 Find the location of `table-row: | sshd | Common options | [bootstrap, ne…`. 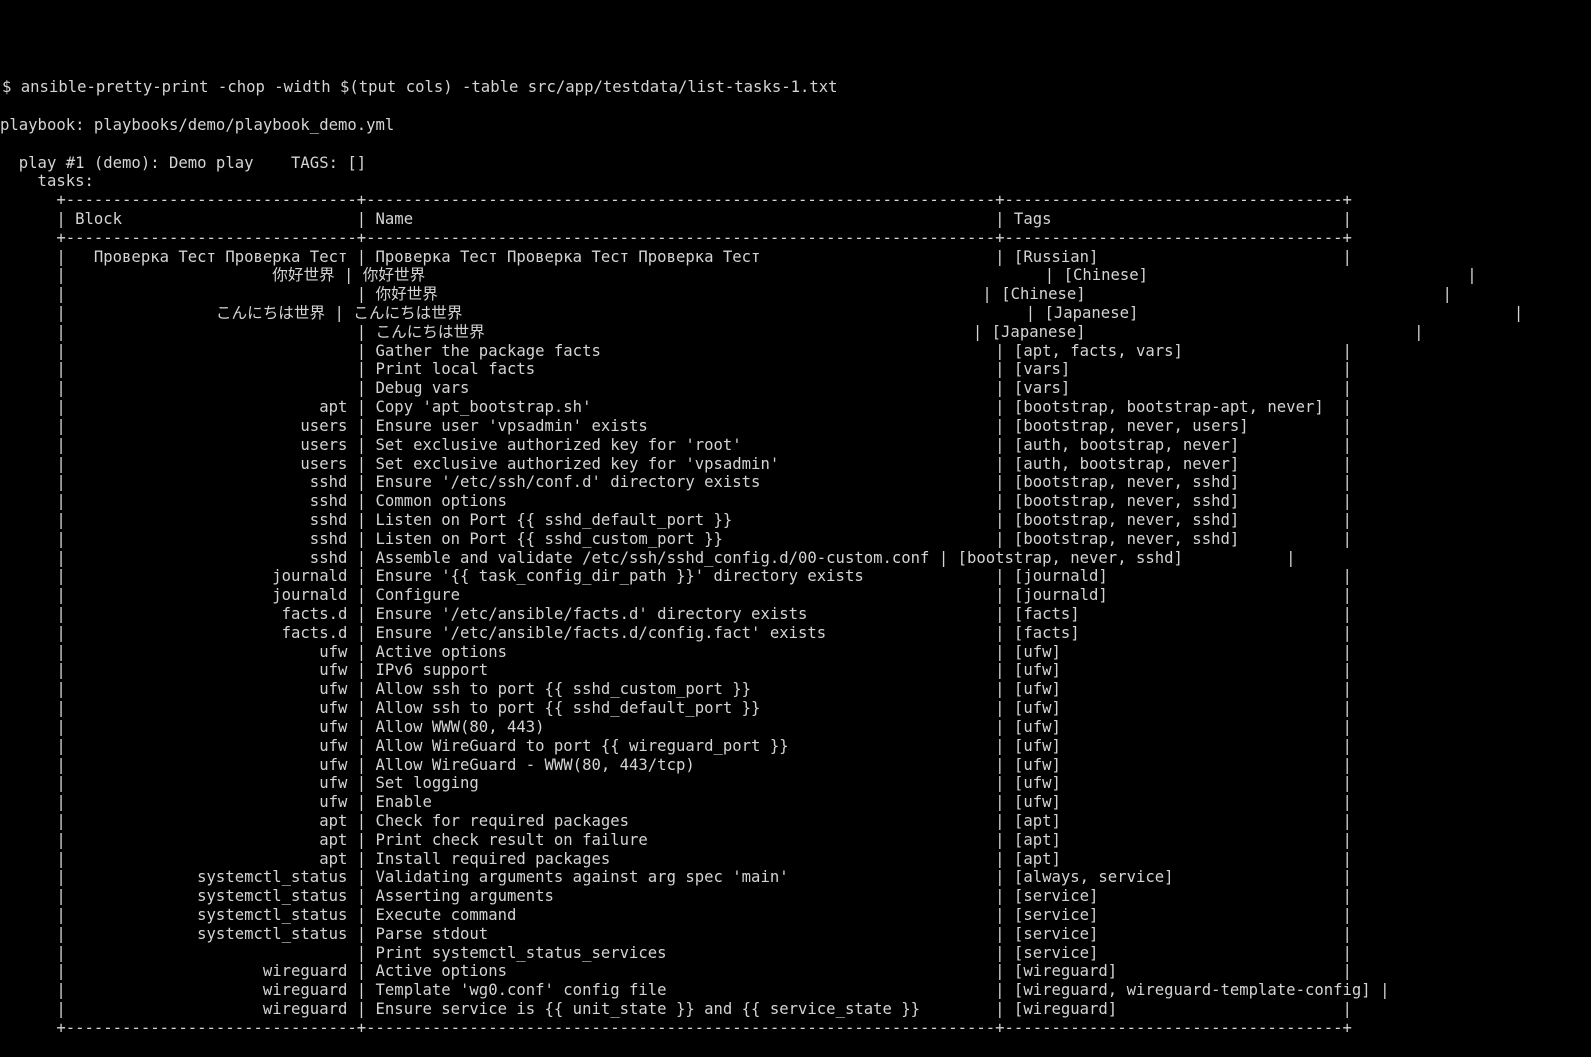

table-row: | sshd | Common options | [bootstrap, ne… is located at coordinates (676, 501).